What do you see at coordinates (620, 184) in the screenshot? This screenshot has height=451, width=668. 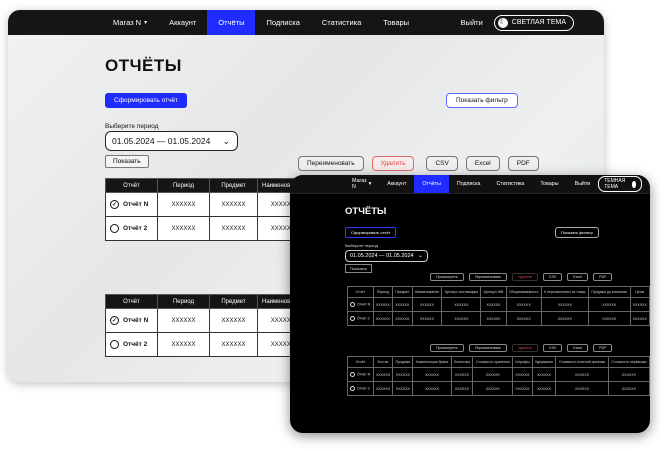 I see `theme-toggle: ТЕМНАЯ ТЕМА` at bounding box center [620, 184].